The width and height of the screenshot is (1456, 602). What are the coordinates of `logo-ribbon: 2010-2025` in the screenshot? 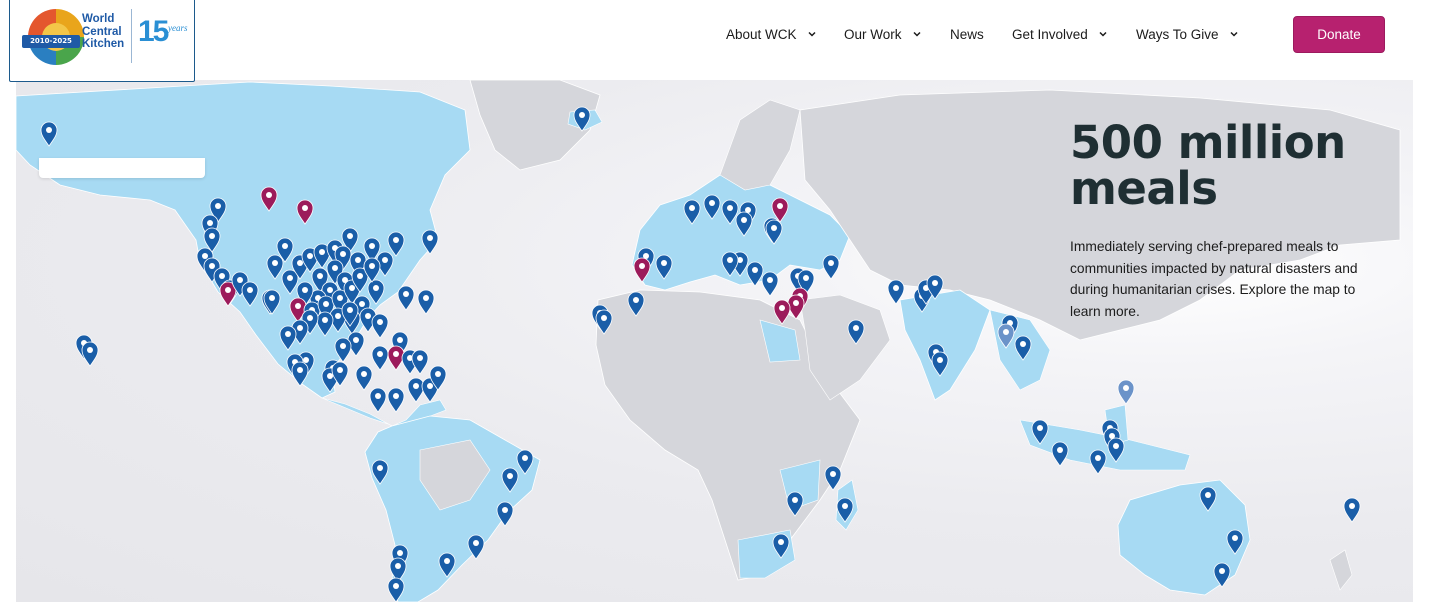 It's located at (51, 41).